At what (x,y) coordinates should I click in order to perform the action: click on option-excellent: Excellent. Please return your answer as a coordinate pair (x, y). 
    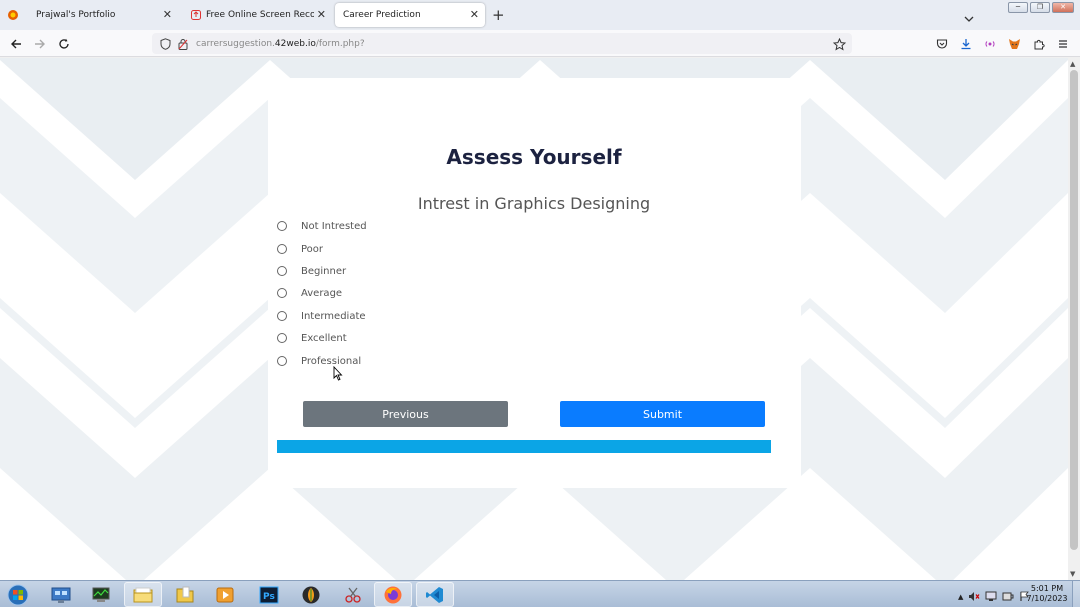
    Looking at the image, I should click on (312, 338).